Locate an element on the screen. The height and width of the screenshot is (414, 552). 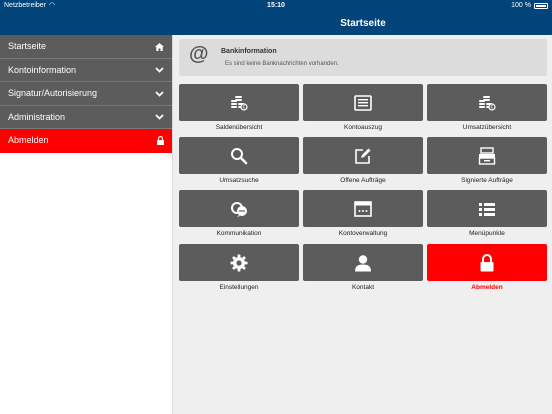
clock: 15:10 is located at coordinates (276, 5).